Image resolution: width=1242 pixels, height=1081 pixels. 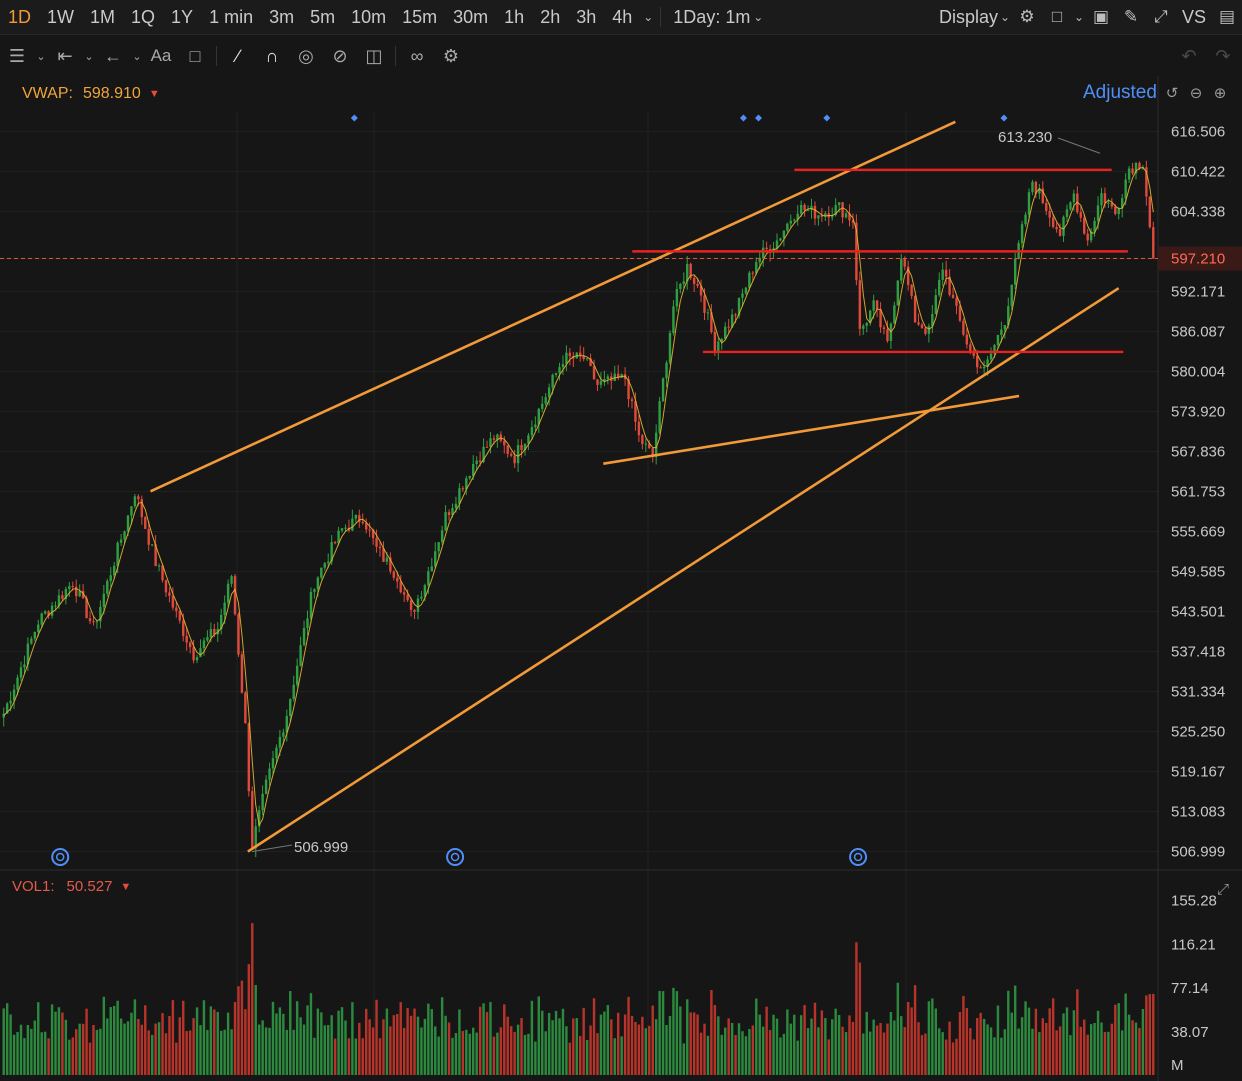 What do you see at coordinates (281, 17) in the screenshot?
I see `timeframe-3m: 3m` at bounding box center [281, 17].